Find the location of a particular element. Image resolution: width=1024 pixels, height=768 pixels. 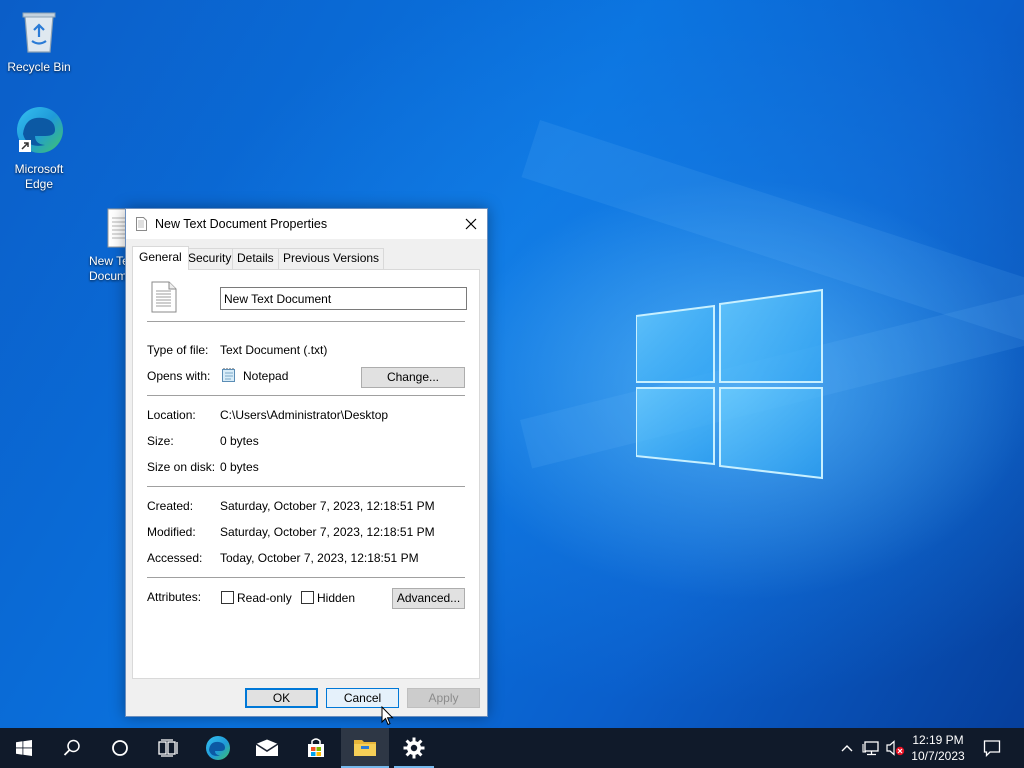

size-label: Size: is located at coordinates (160, 441).